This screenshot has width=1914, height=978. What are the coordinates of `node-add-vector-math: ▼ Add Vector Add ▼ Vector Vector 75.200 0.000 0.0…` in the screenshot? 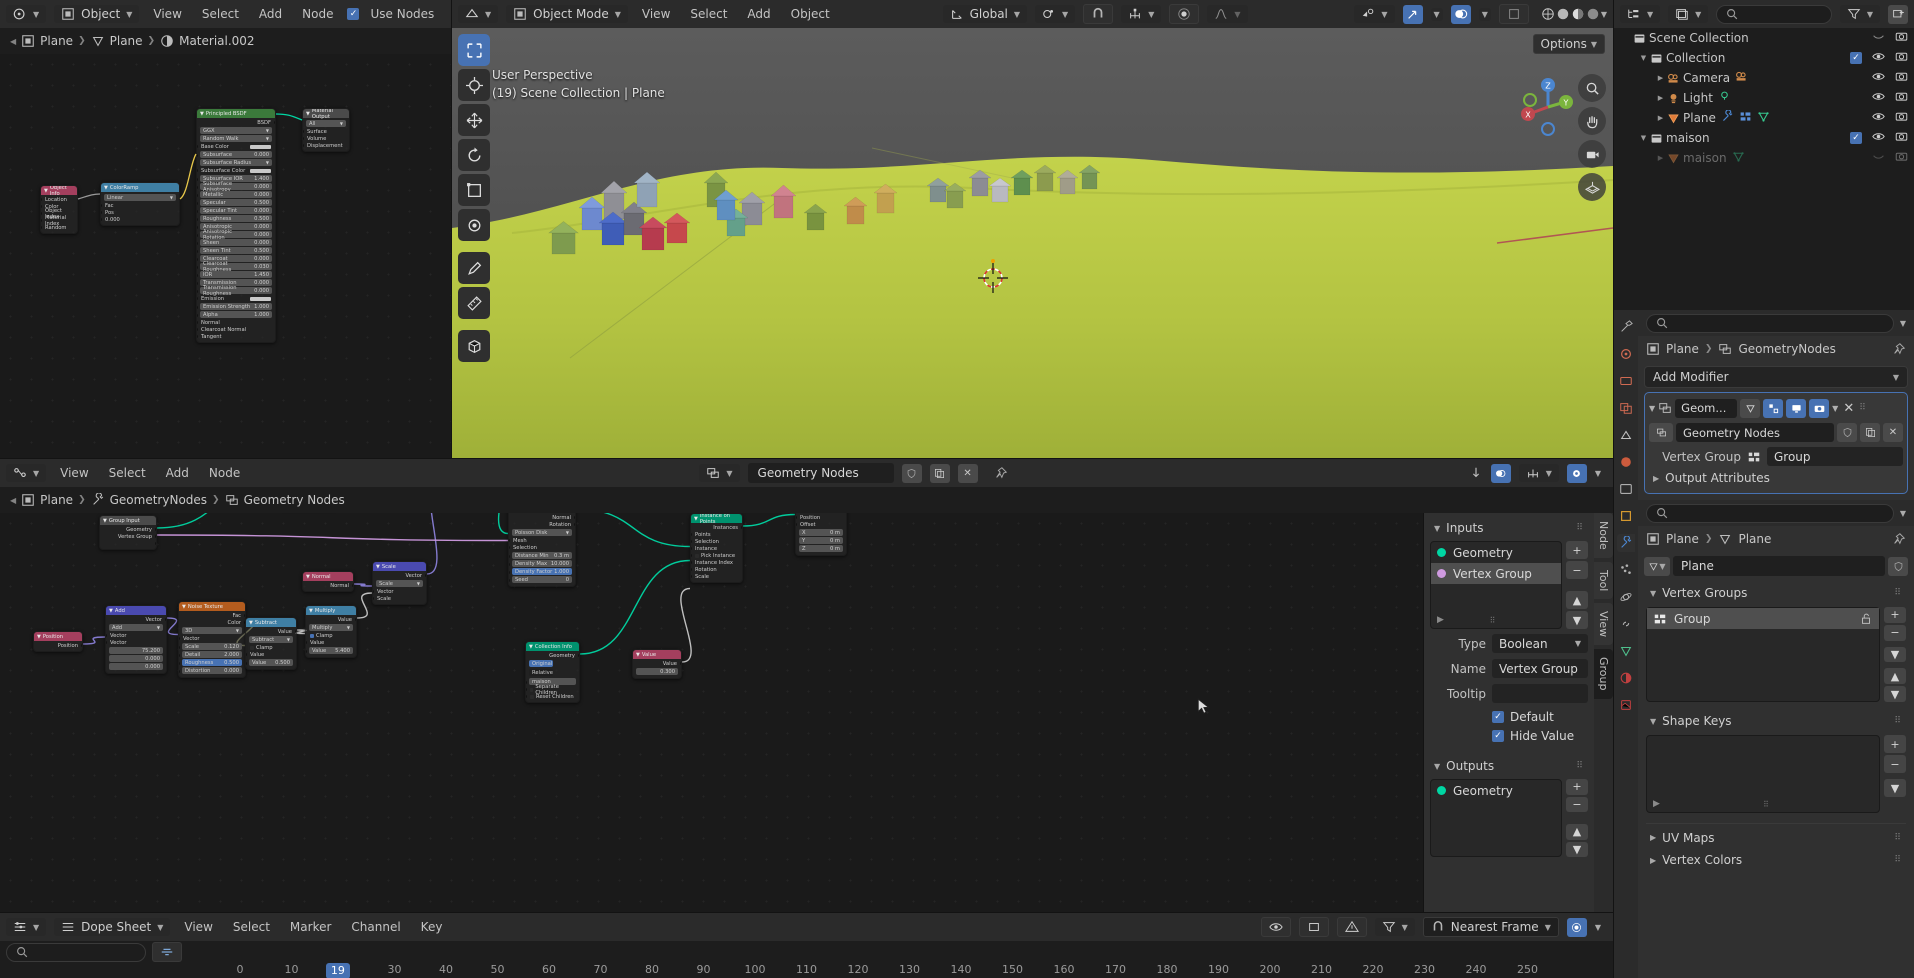 It's located at (136, 639).